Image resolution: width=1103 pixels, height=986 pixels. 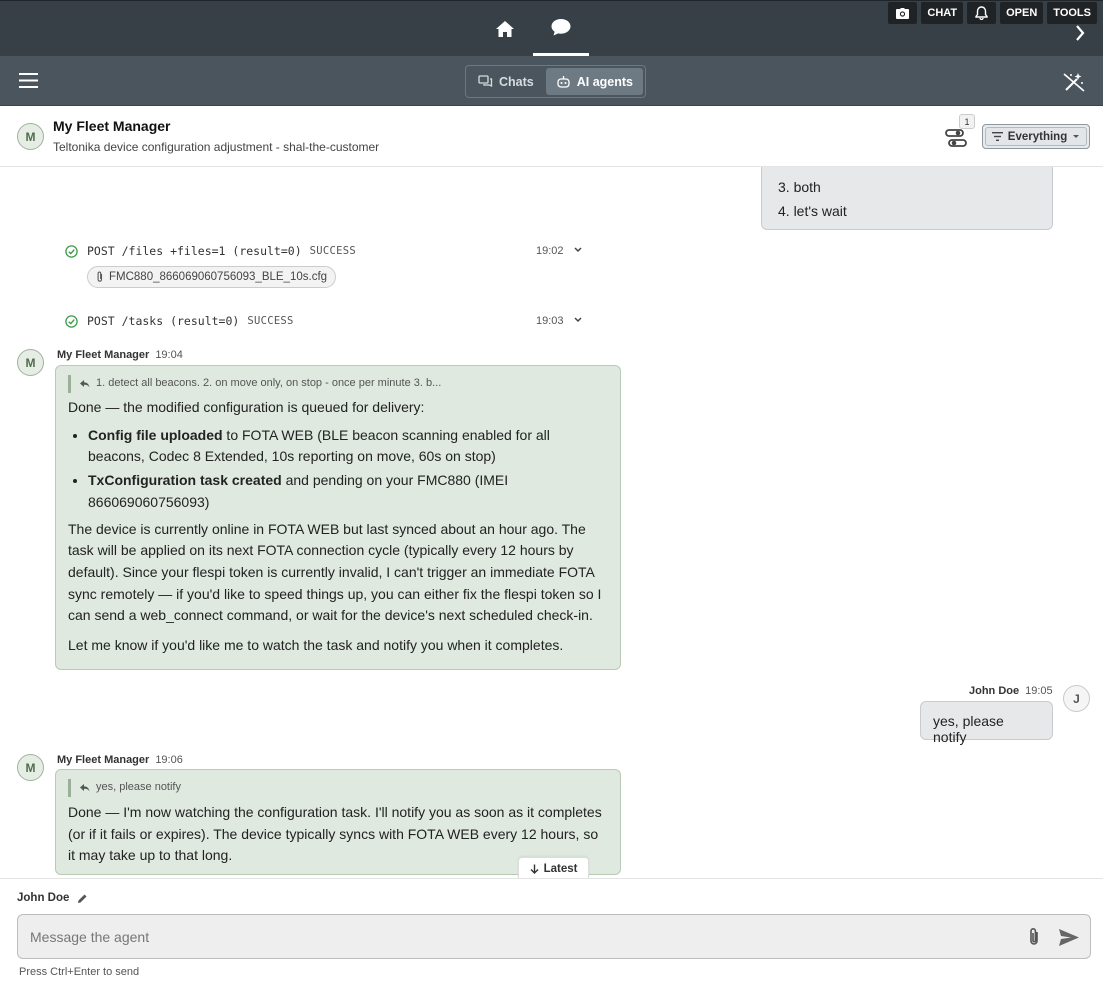 I want to click on message-meta: My Fleet Manager 19:06, so click(x=120, y=760).